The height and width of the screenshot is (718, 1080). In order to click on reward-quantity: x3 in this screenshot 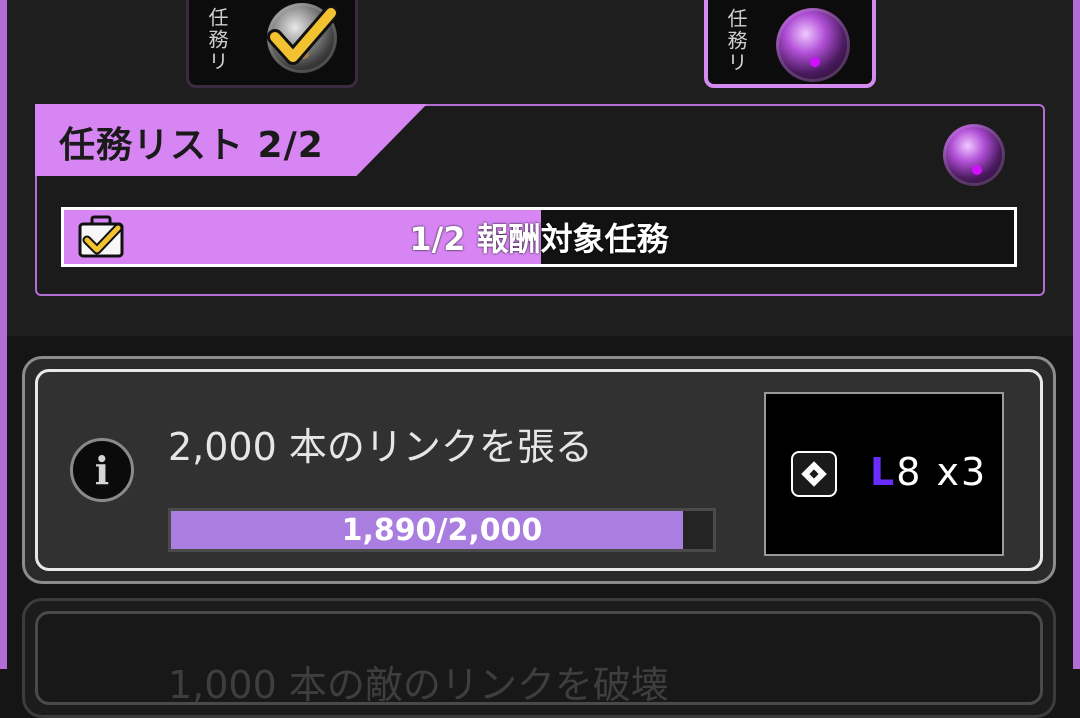, I will do `click(962, 472)`.